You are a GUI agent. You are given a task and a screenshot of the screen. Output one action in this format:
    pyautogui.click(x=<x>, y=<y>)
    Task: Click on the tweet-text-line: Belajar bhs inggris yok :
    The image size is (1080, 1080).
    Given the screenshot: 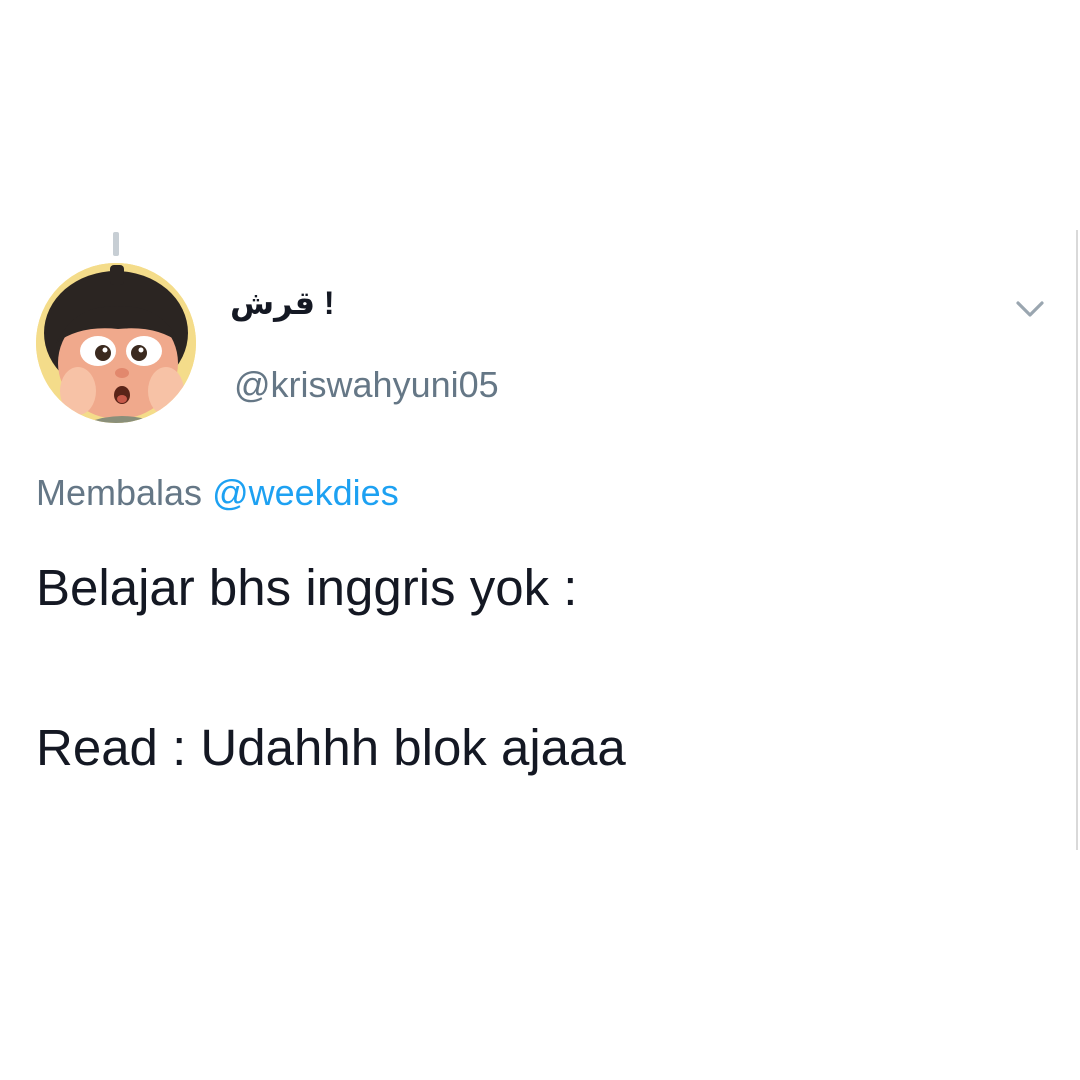 What is the action you would take?
    pyautogui.click(x=307, y=587)
    